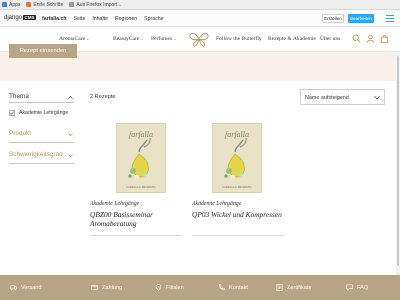 Image resolution: width=400 pixels, height=300 pixels. I want to click on nav-perfumes: Perfumes⌄, so click(164, 39).